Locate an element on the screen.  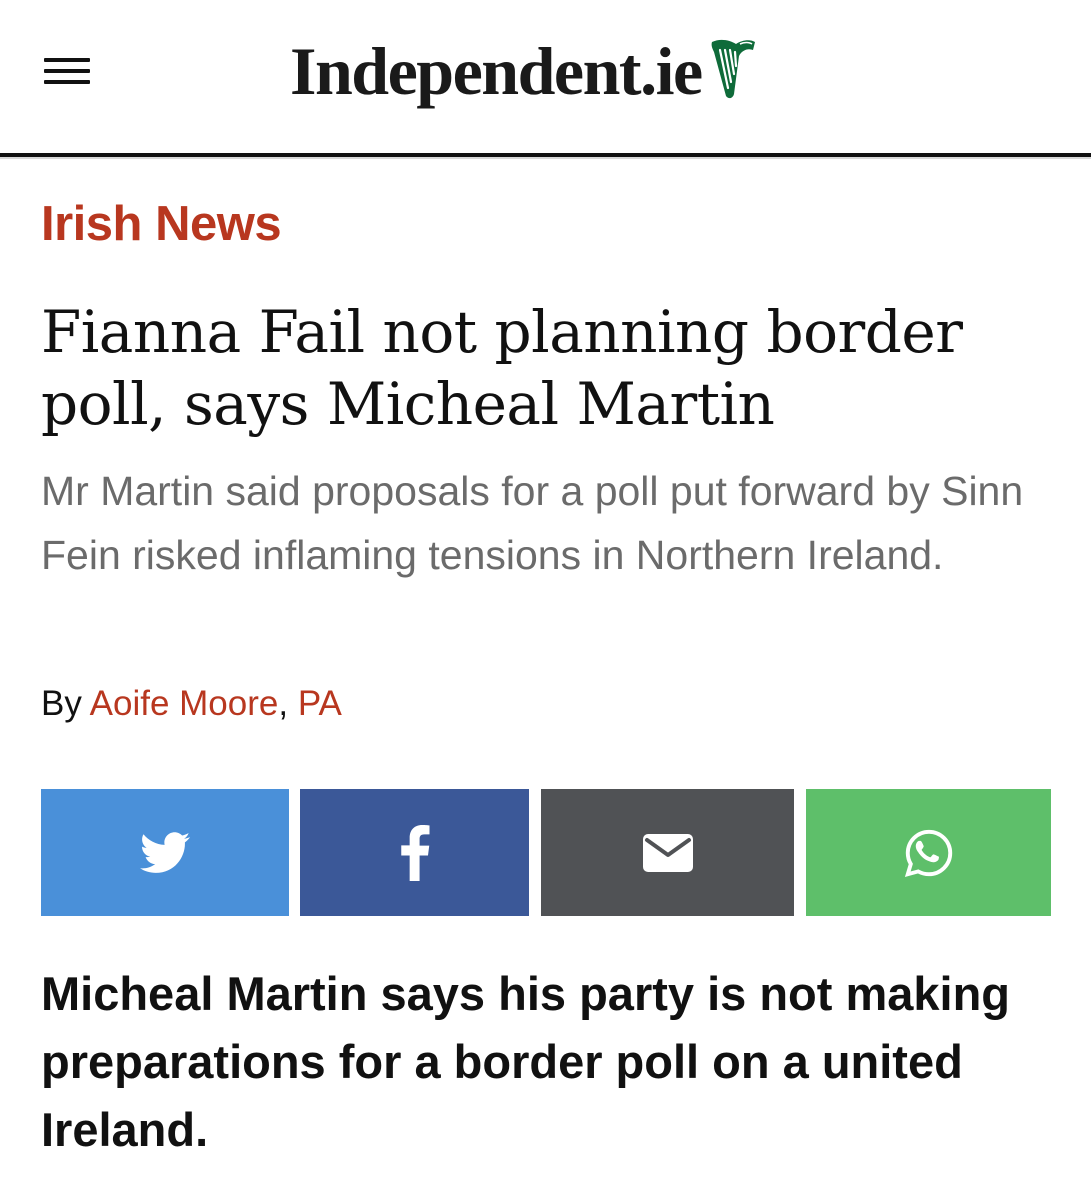
share-facebook-button is located at coordinates (414, 852).